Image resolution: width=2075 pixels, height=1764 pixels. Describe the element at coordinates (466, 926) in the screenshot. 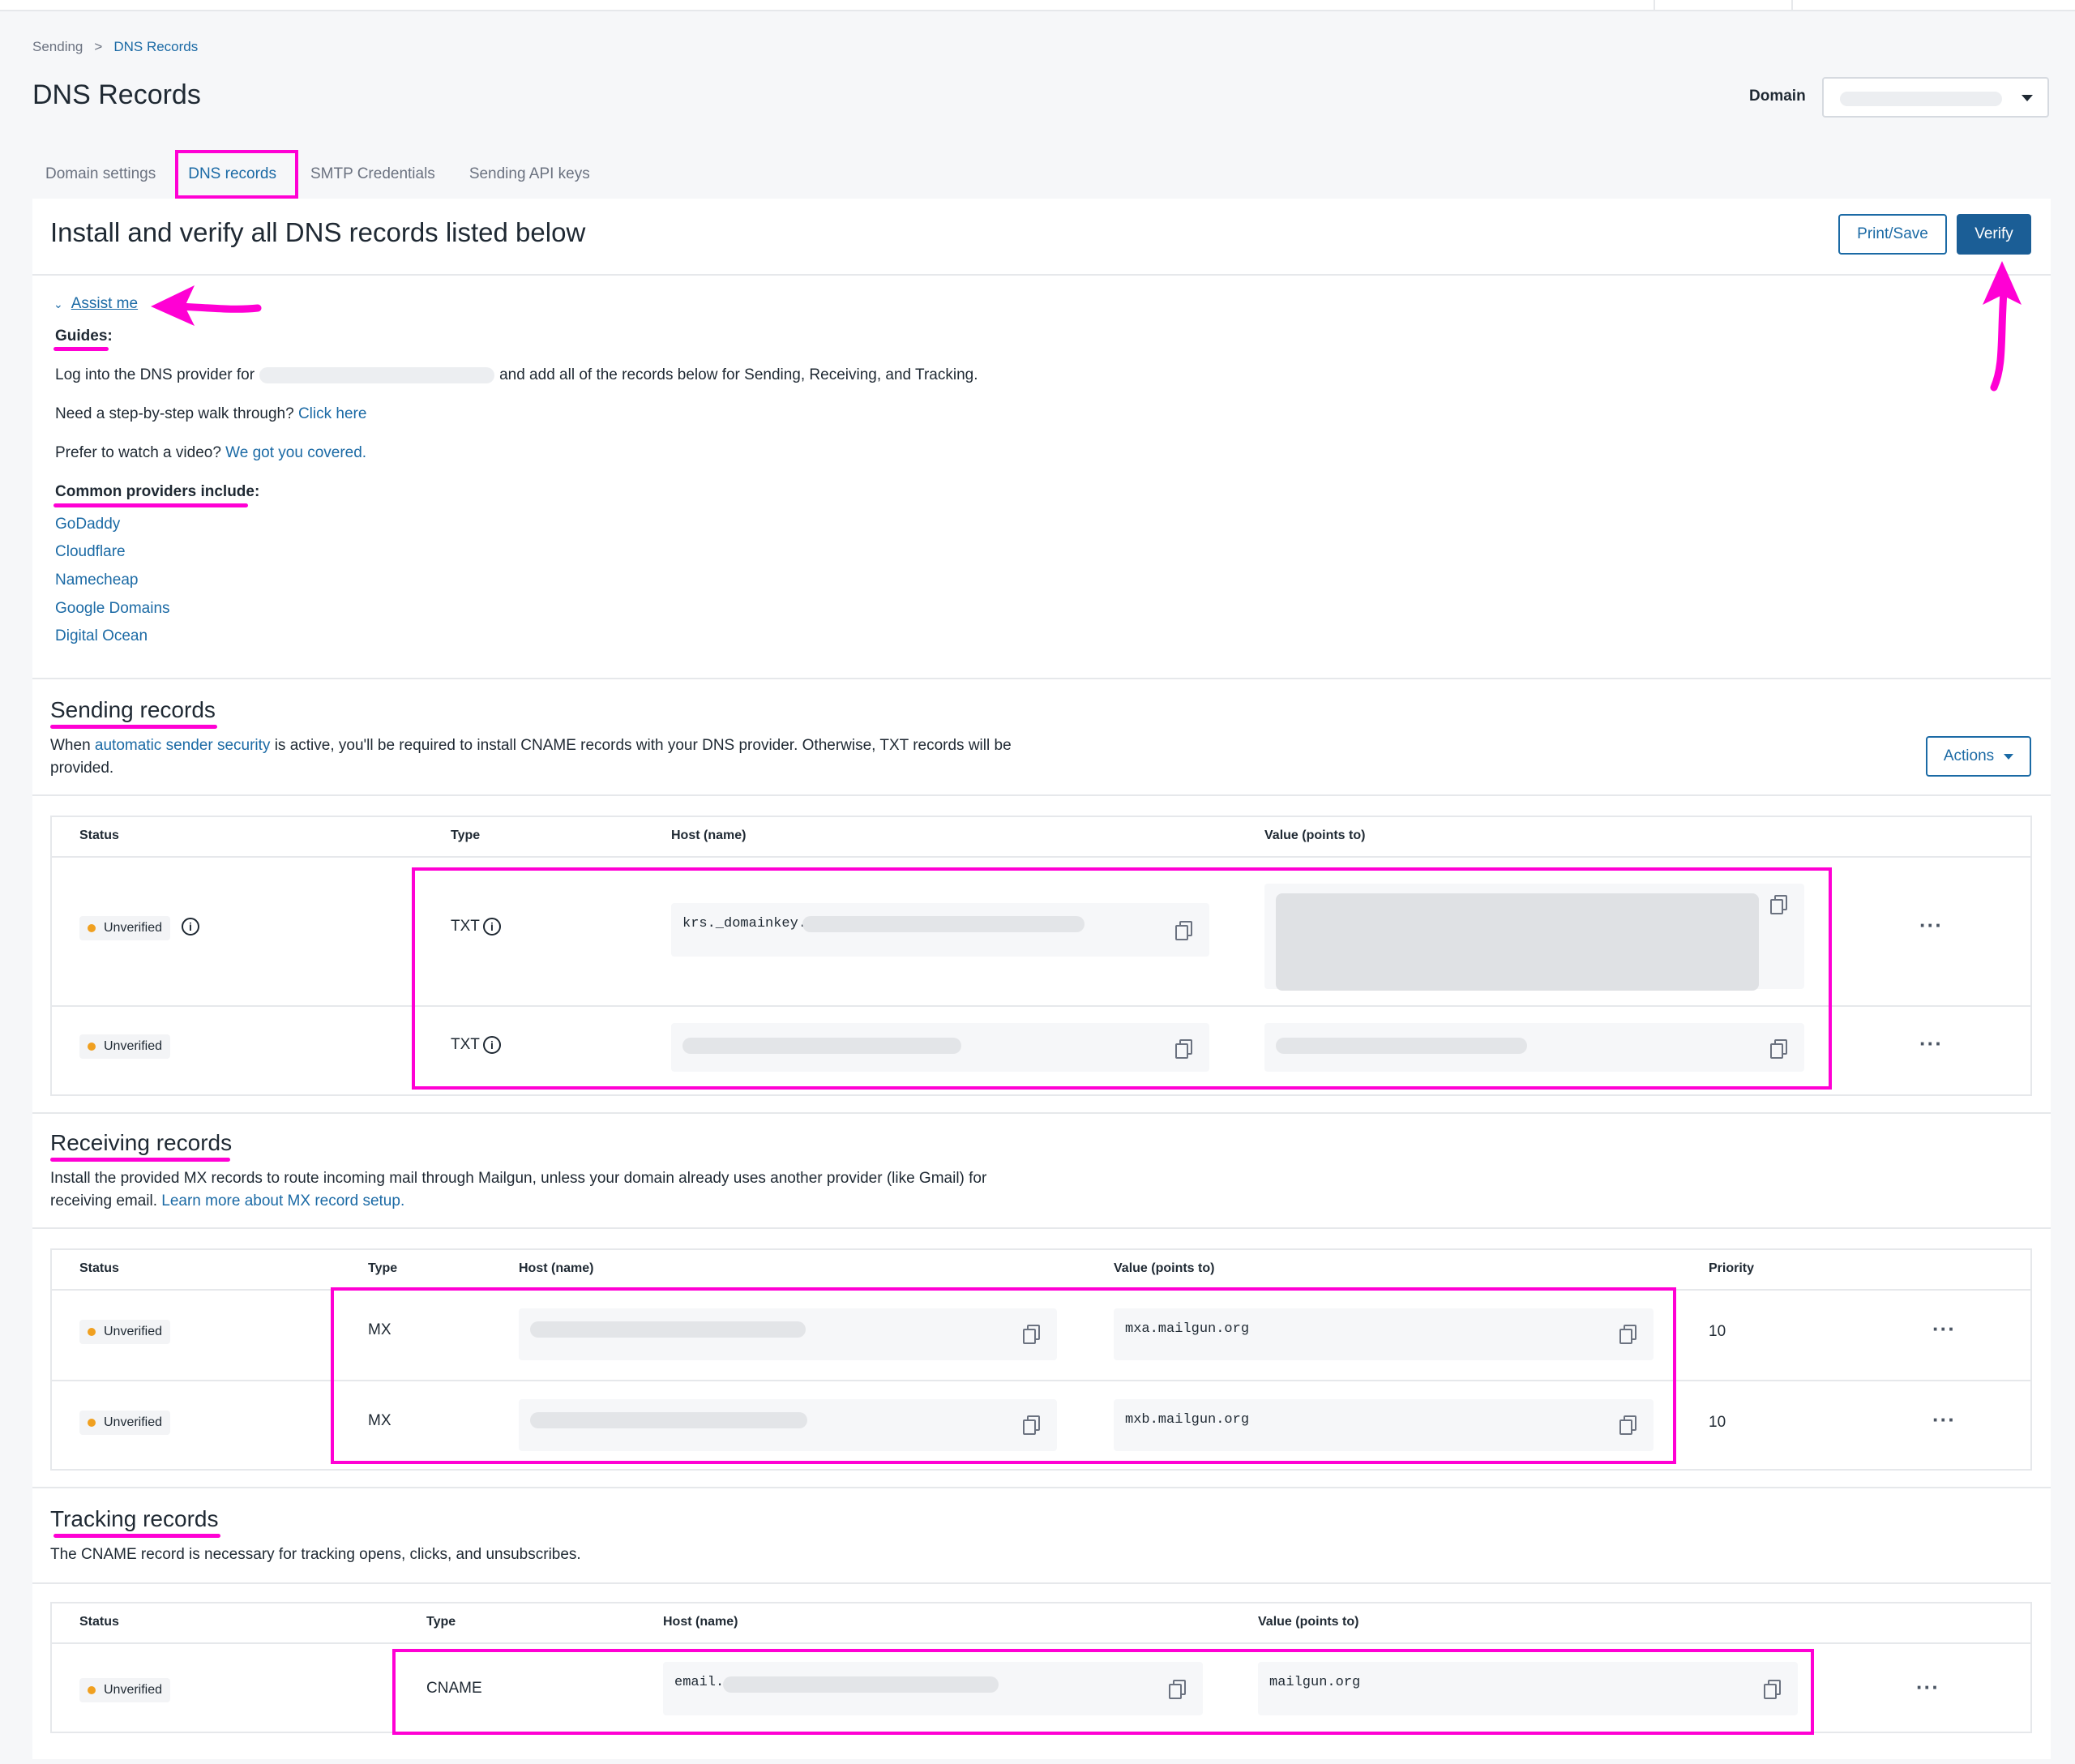

I see `record-type-text: TXT` at that location.